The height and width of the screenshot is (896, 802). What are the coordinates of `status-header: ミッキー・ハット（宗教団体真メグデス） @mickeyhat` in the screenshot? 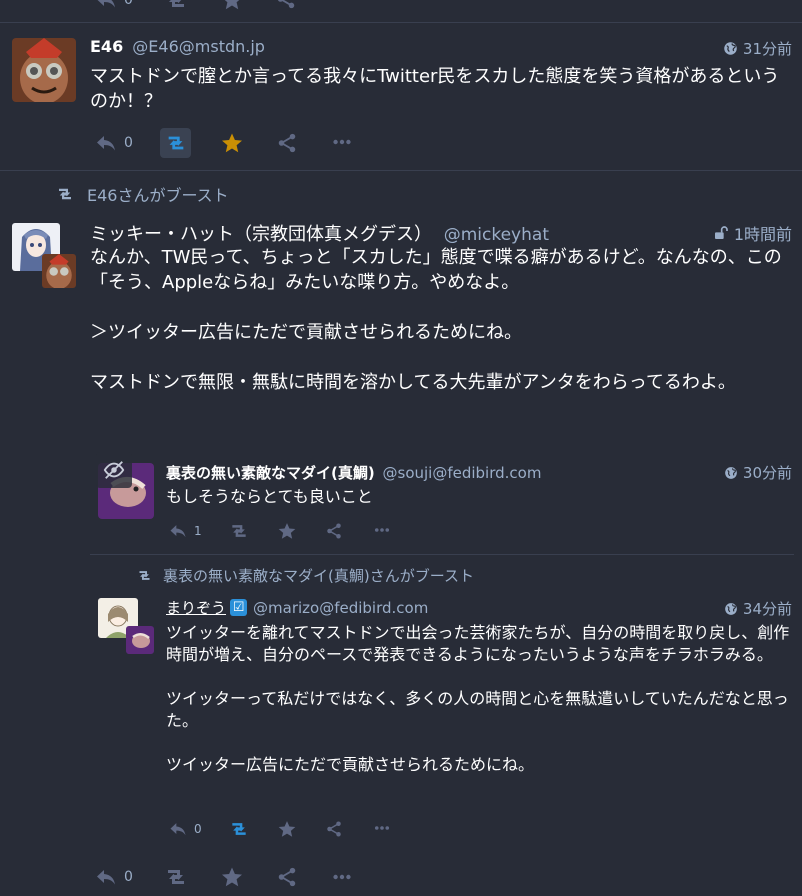 It's located at (319, 233).